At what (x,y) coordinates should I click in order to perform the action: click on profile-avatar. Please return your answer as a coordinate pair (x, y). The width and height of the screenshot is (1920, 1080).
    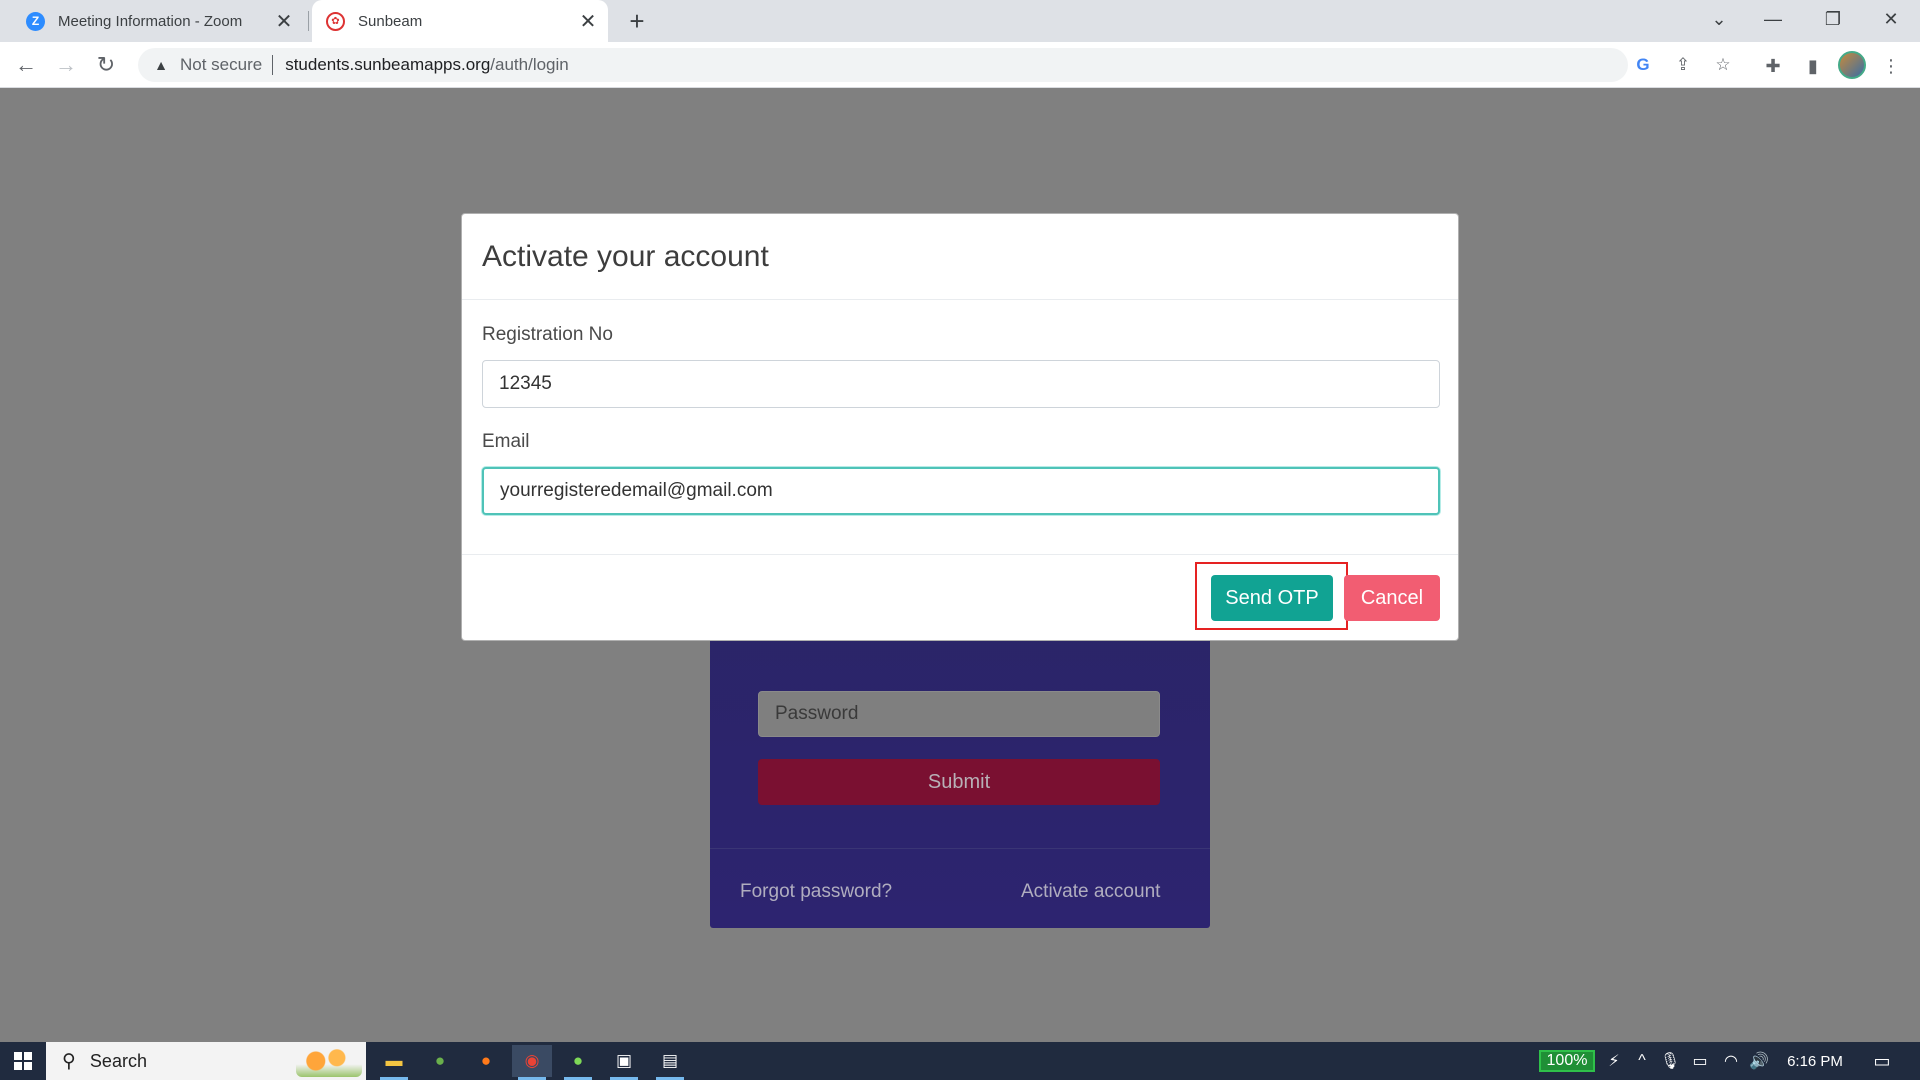
    Looking at the image, I should click on (1852, 65).